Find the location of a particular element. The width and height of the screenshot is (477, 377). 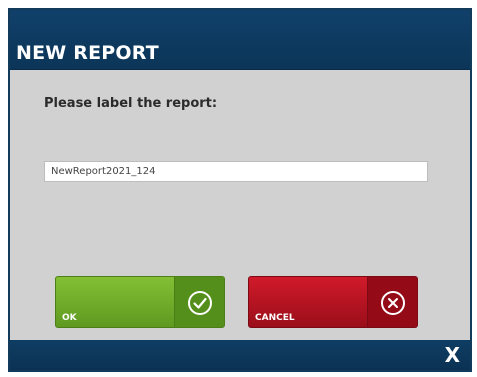

cancel-icon-zone is located at coordinates (392, 302).